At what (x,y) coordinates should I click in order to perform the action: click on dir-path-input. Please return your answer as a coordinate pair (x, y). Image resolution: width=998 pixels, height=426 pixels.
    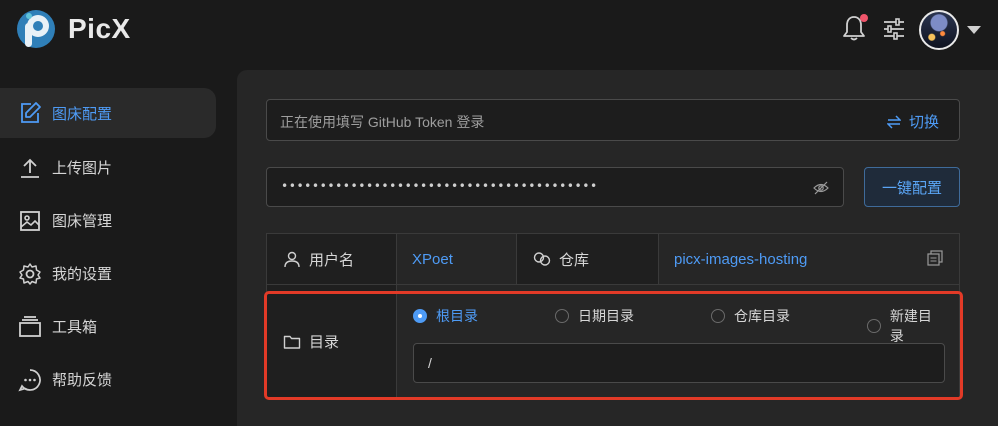
    Looking at the image, I should click on (679, 363).